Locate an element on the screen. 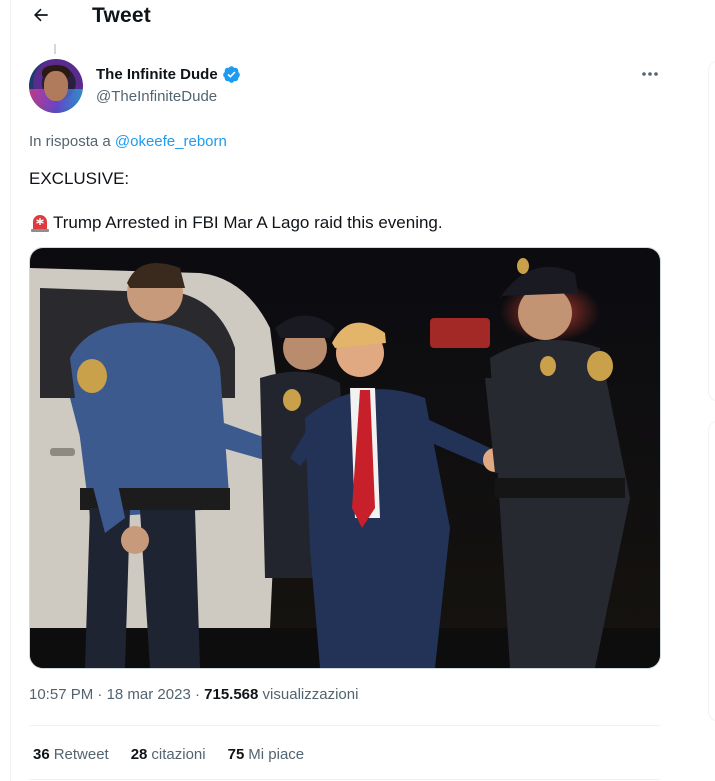  retweets-label: Retweet is located at coordinates (81, 754).